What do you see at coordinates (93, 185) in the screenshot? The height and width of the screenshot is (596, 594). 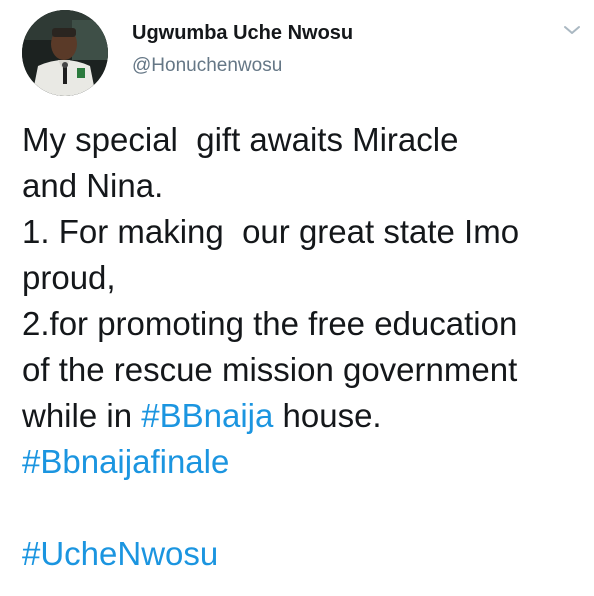 I see `tweet-line: and Nina.` at bounding box center [93, 185].